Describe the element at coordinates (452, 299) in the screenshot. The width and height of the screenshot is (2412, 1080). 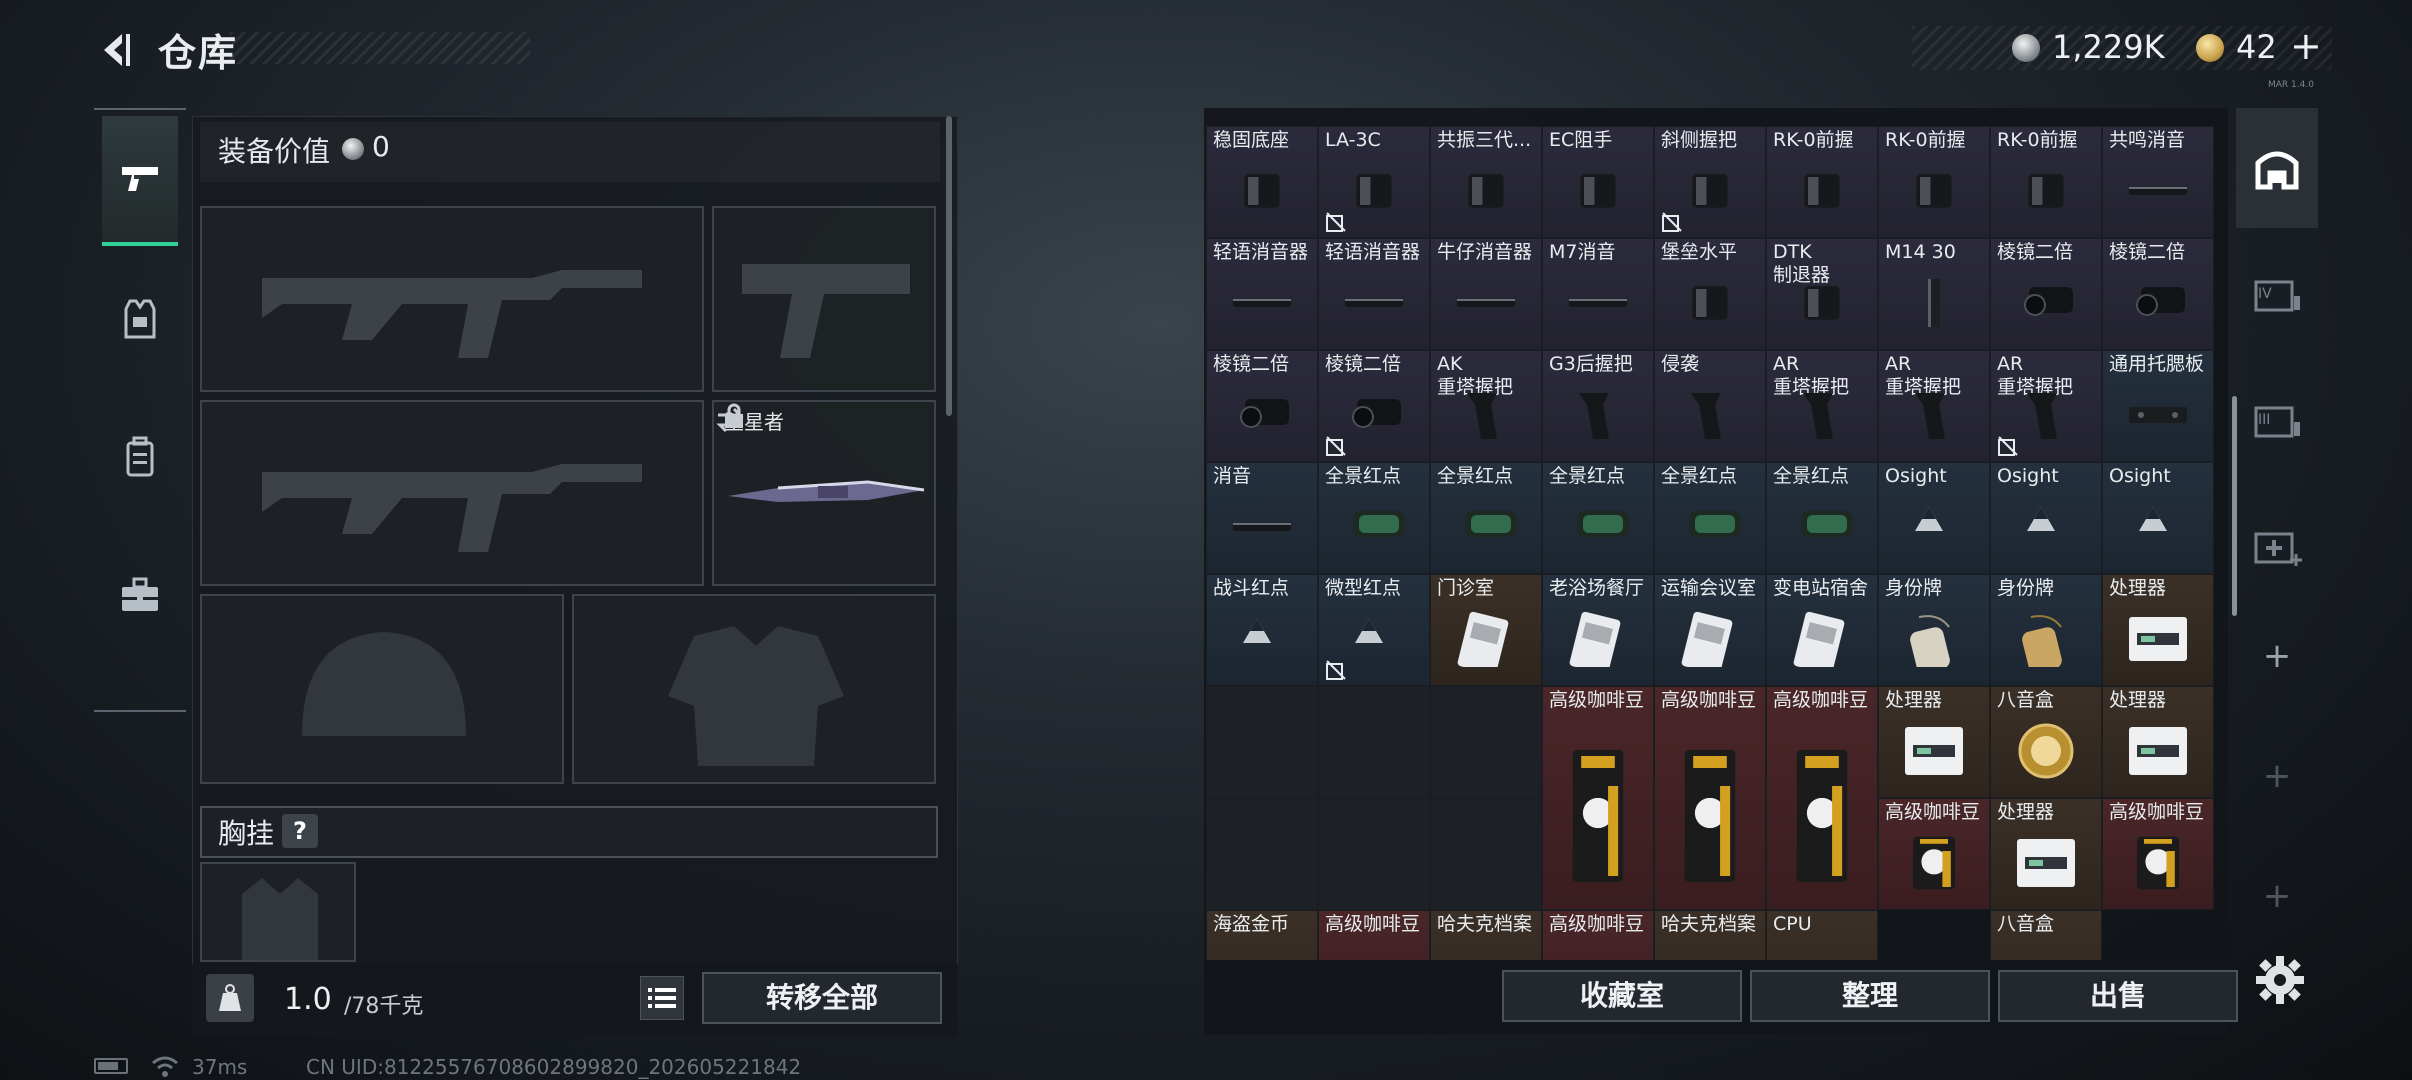
I see `primary-weapon-slot` at that location.